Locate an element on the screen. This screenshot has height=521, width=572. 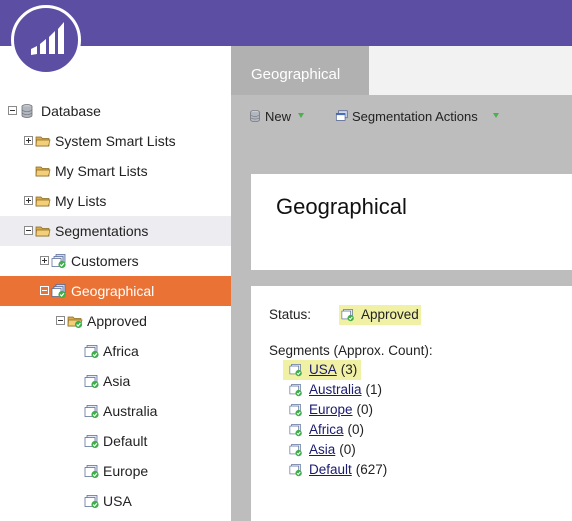
segment-link-australia: Australia (1) is located at coordinates (335, 390).